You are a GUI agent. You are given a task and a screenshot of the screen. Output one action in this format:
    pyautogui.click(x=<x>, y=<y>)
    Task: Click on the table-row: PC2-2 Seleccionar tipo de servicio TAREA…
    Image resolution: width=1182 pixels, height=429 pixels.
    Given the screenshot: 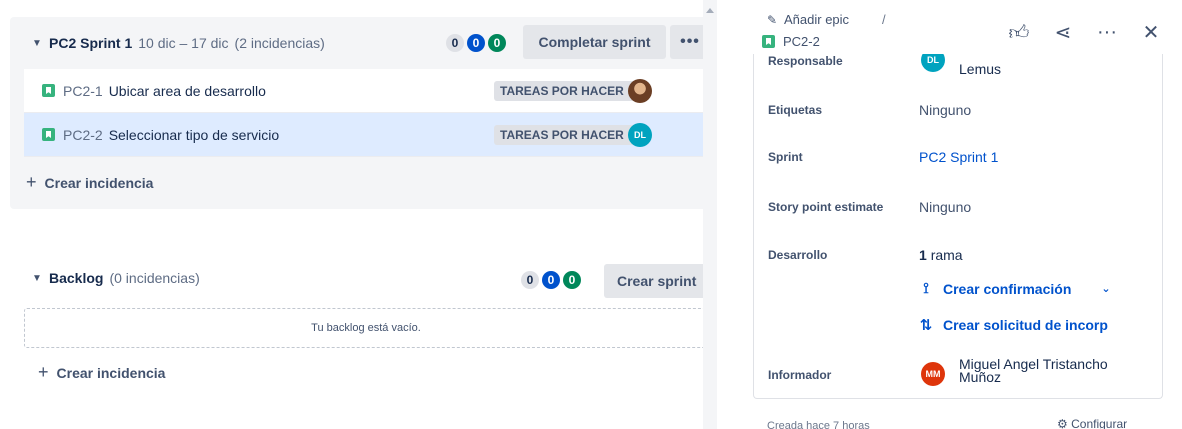 What is the action you would take?
    pyautogui.click(x=363, y=135)
    